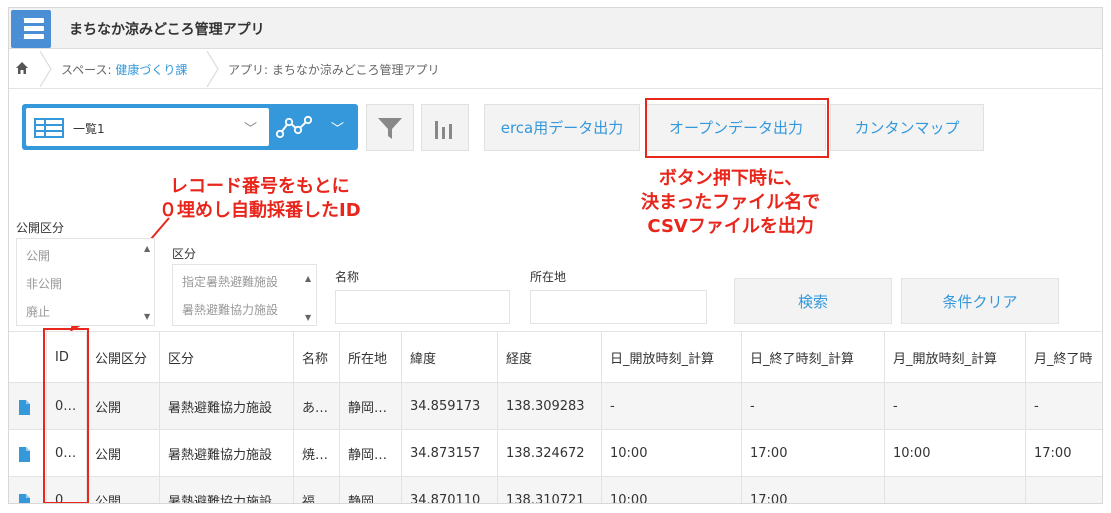 This screenshot has height=513, width=1111. What do you see at coordinates (954, 453) in the screenshot?
I see `cell-mon-open: 10:00` at bounding box center [954, 453].